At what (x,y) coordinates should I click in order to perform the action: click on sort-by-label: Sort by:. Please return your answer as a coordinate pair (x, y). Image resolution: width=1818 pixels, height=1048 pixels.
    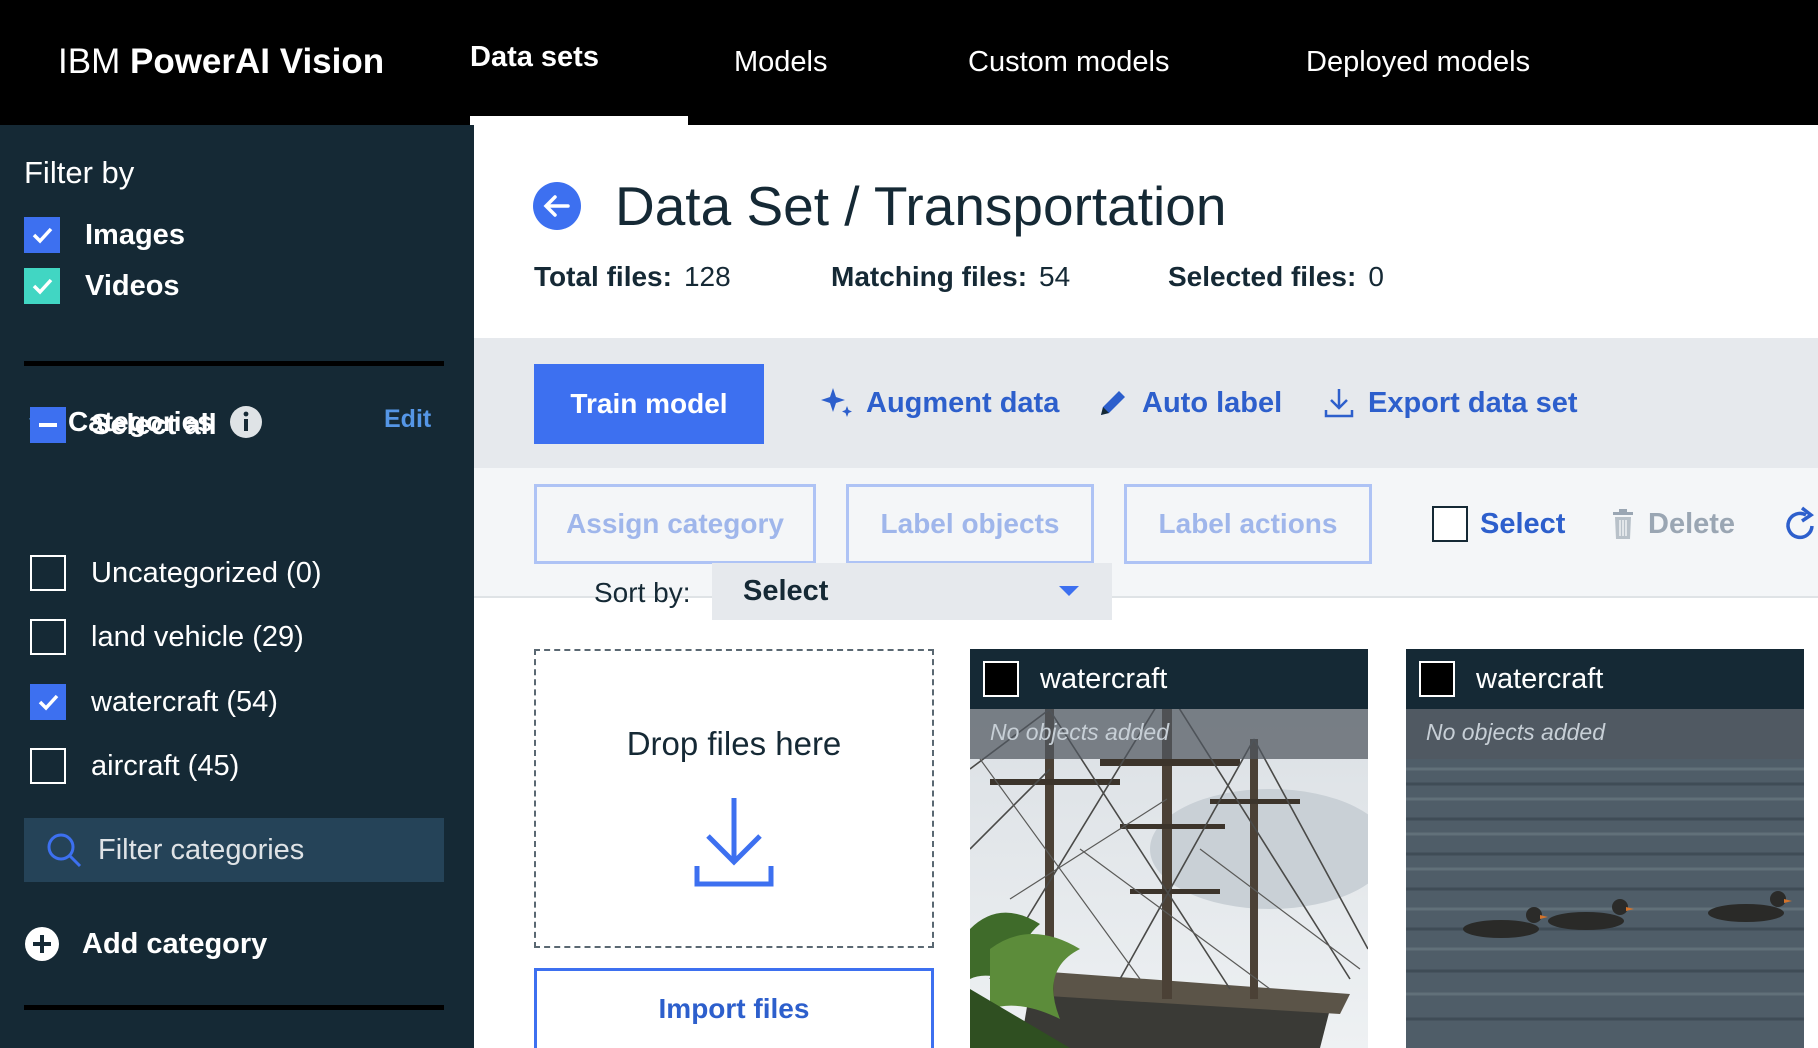
    Looking at the image, I should click on (642, 592).